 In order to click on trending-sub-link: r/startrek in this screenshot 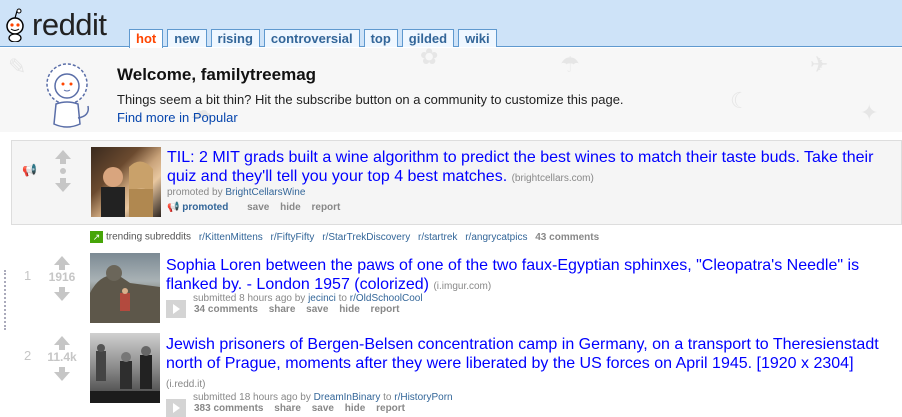, I will do `click(437, 237)`.